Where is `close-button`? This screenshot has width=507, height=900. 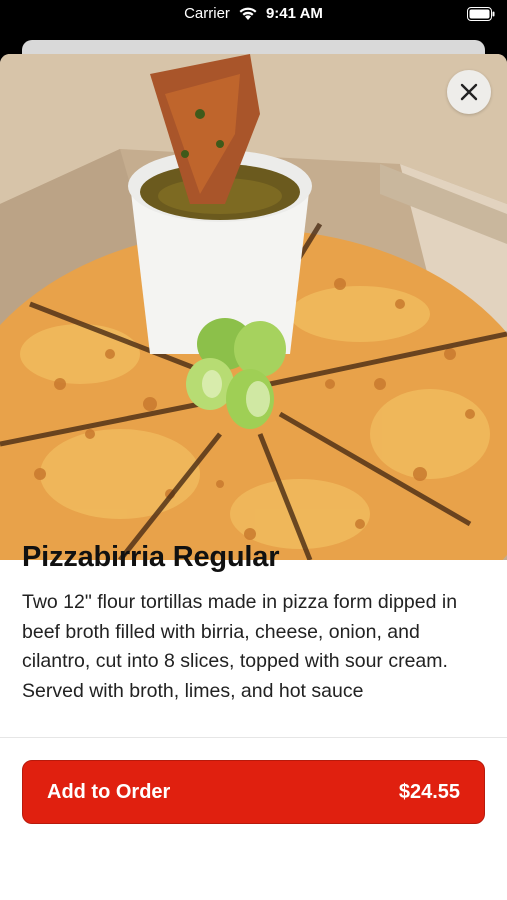
close-button is located at coordinates (469, 92).